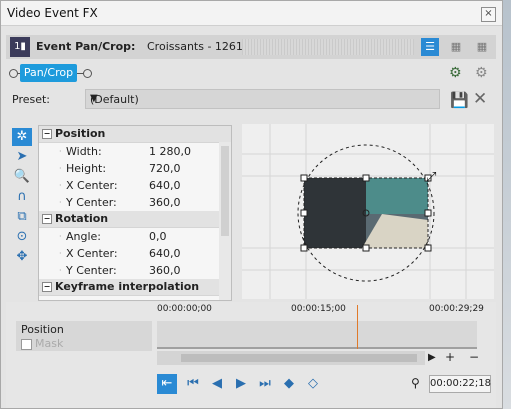 Image resolution: width=511 pixels, height=409 pixels. I want to click on property-value: 1 280,0, so click(170, 151).